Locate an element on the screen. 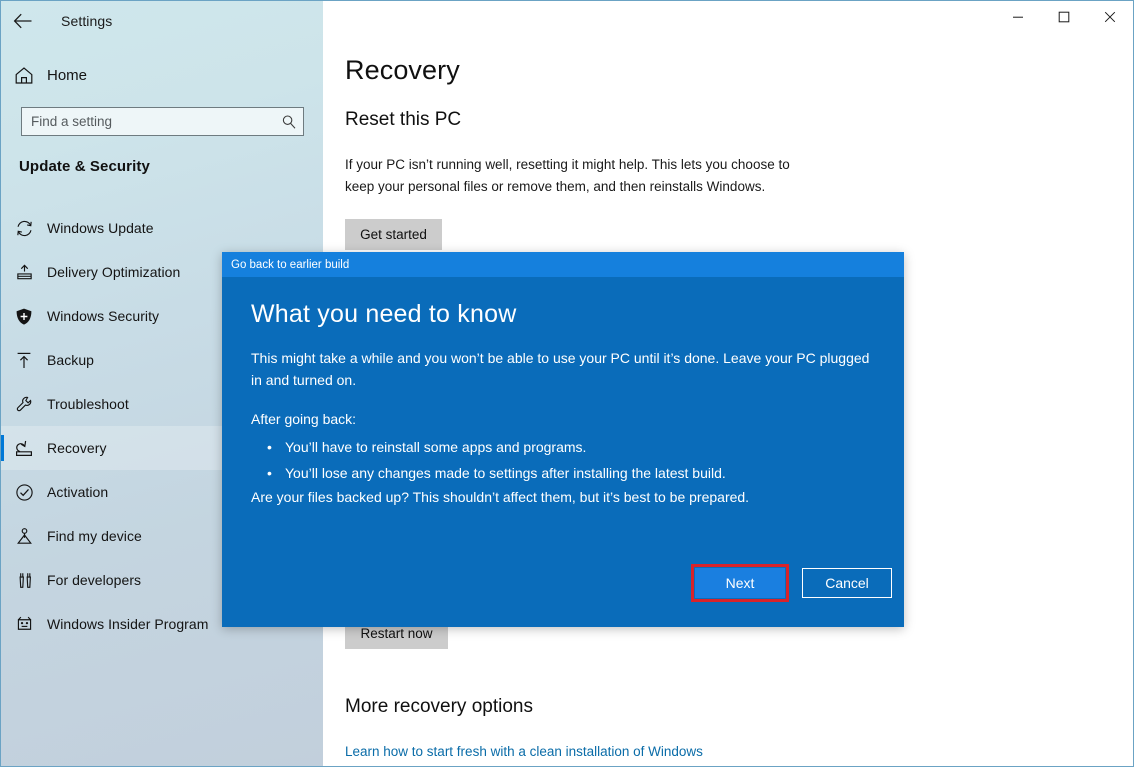  sidebar-item-label: For developers is located at coordinates (94, 580).